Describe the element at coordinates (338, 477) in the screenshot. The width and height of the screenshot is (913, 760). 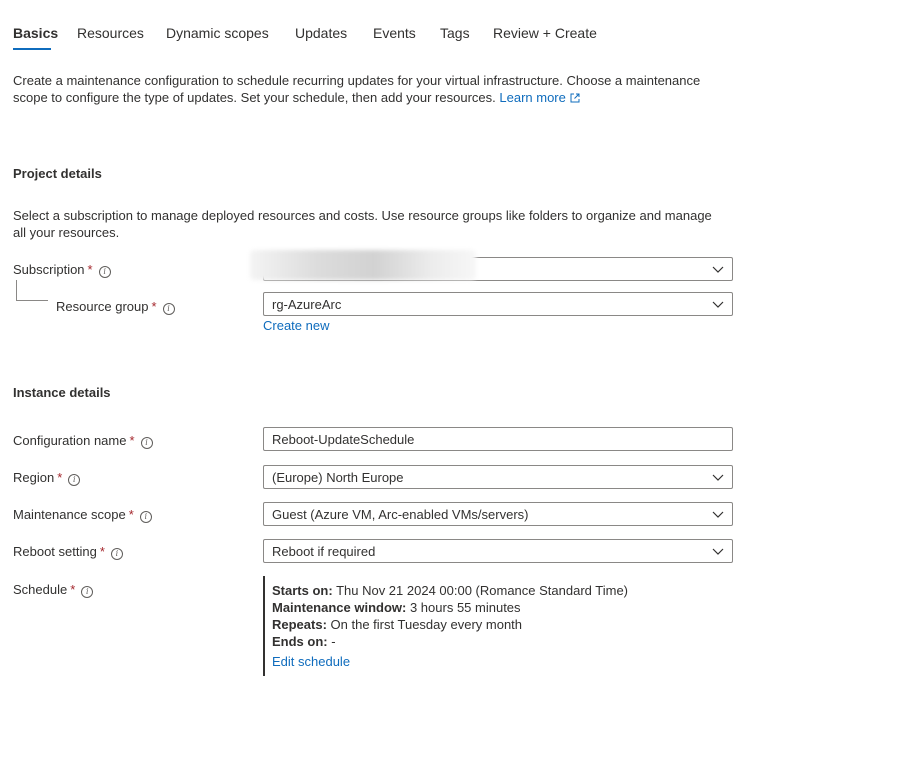
I see `region-value: (Europe) North Europe` at that location.